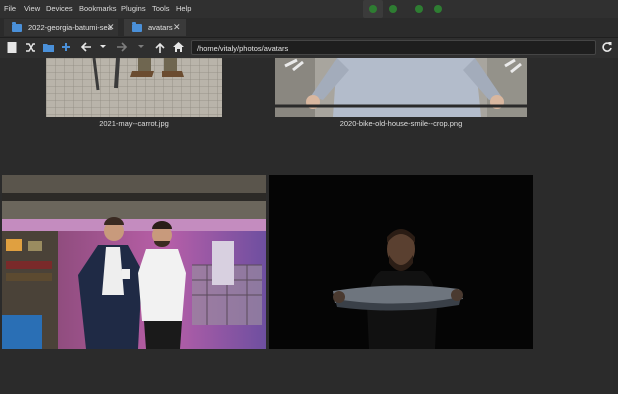 The width and height of the screenshot is (618, 394). What do you see at coordinates (183, 8) in the screenshot?
I see `menu-help: Help` at bounding box center [183, 8].